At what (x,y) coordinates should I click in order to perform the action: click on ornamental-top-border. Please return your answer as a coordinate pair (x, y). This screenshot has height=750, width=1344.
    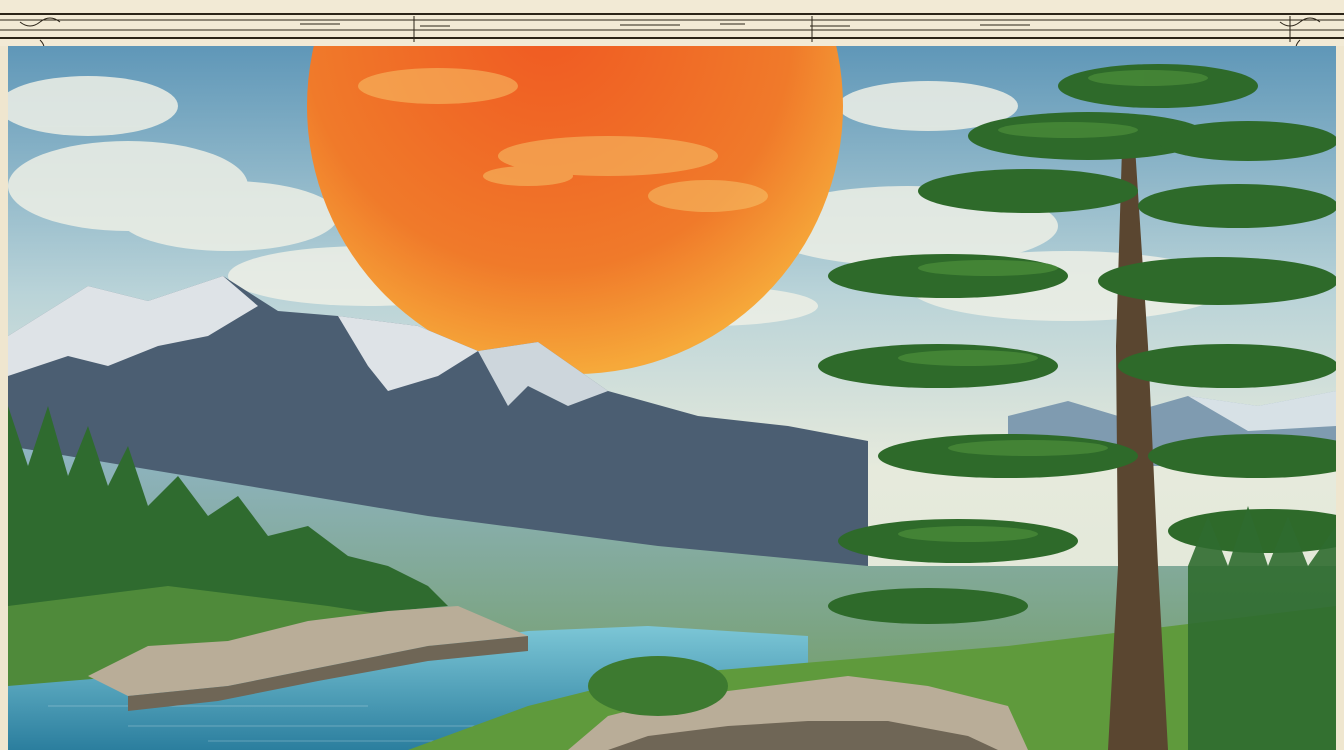
    Looking at the image, I should click on (672, 23).